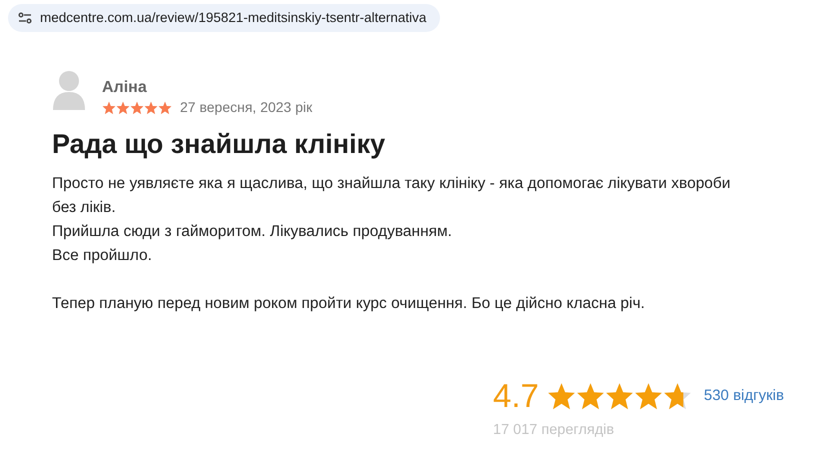 This screenshot has height=461, width=818. I want to click on rating-value: 4.7, so click(516, 396).